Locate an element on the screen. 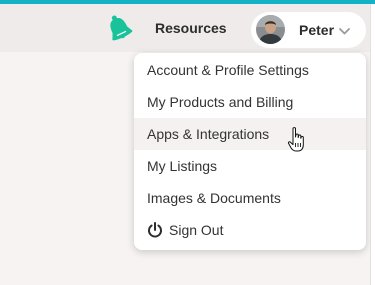 Image resolution: width=375 pixels, height=285 pixels. bell-icon is located at coordinates (119, 28).